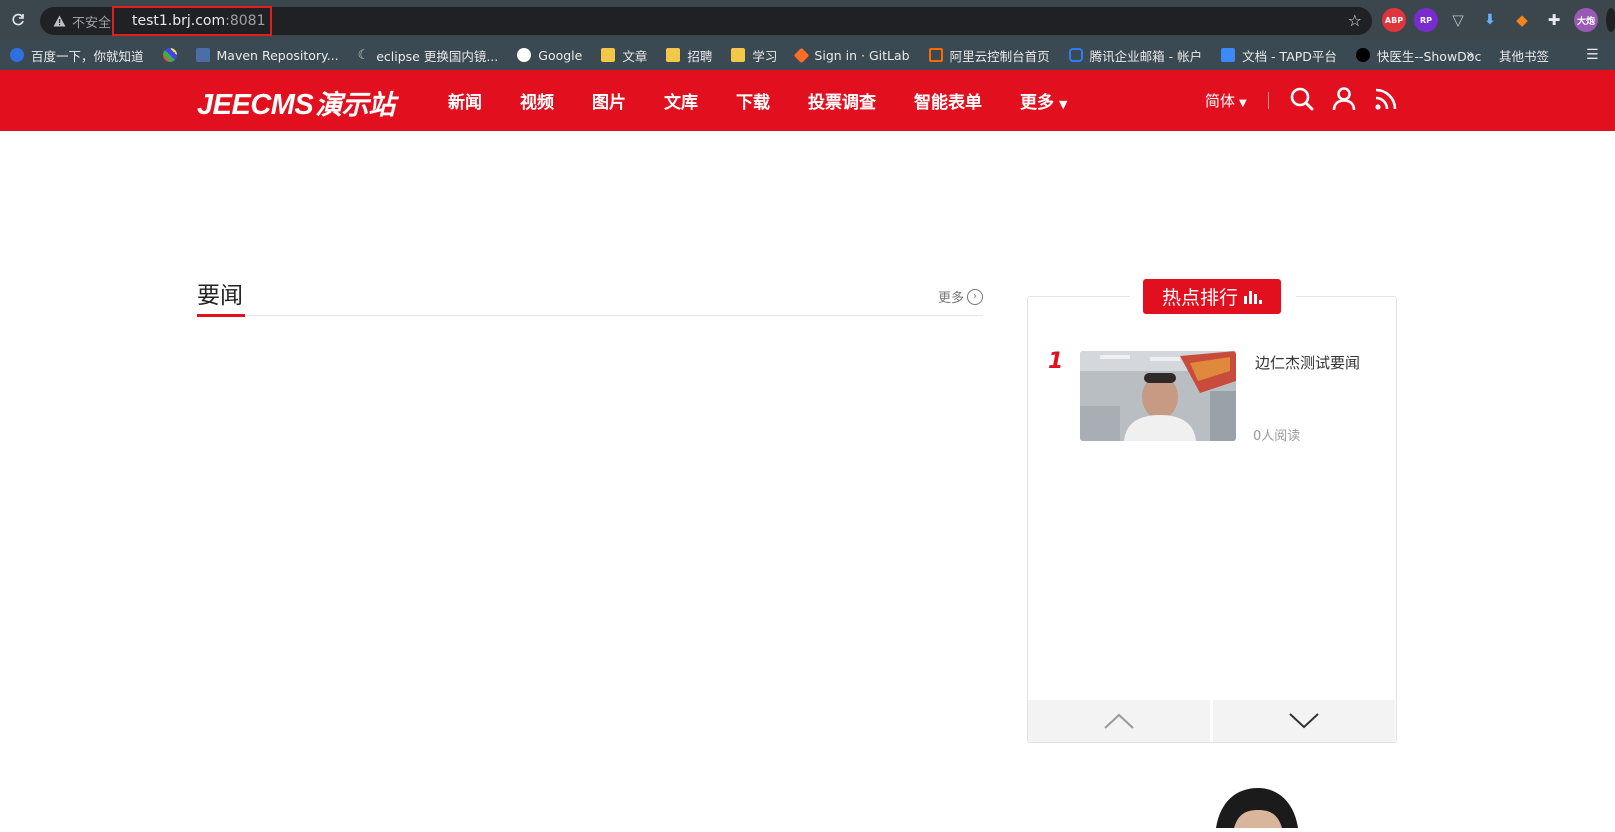  I want to click on nav-item-video: 视频, so click(537, 100).